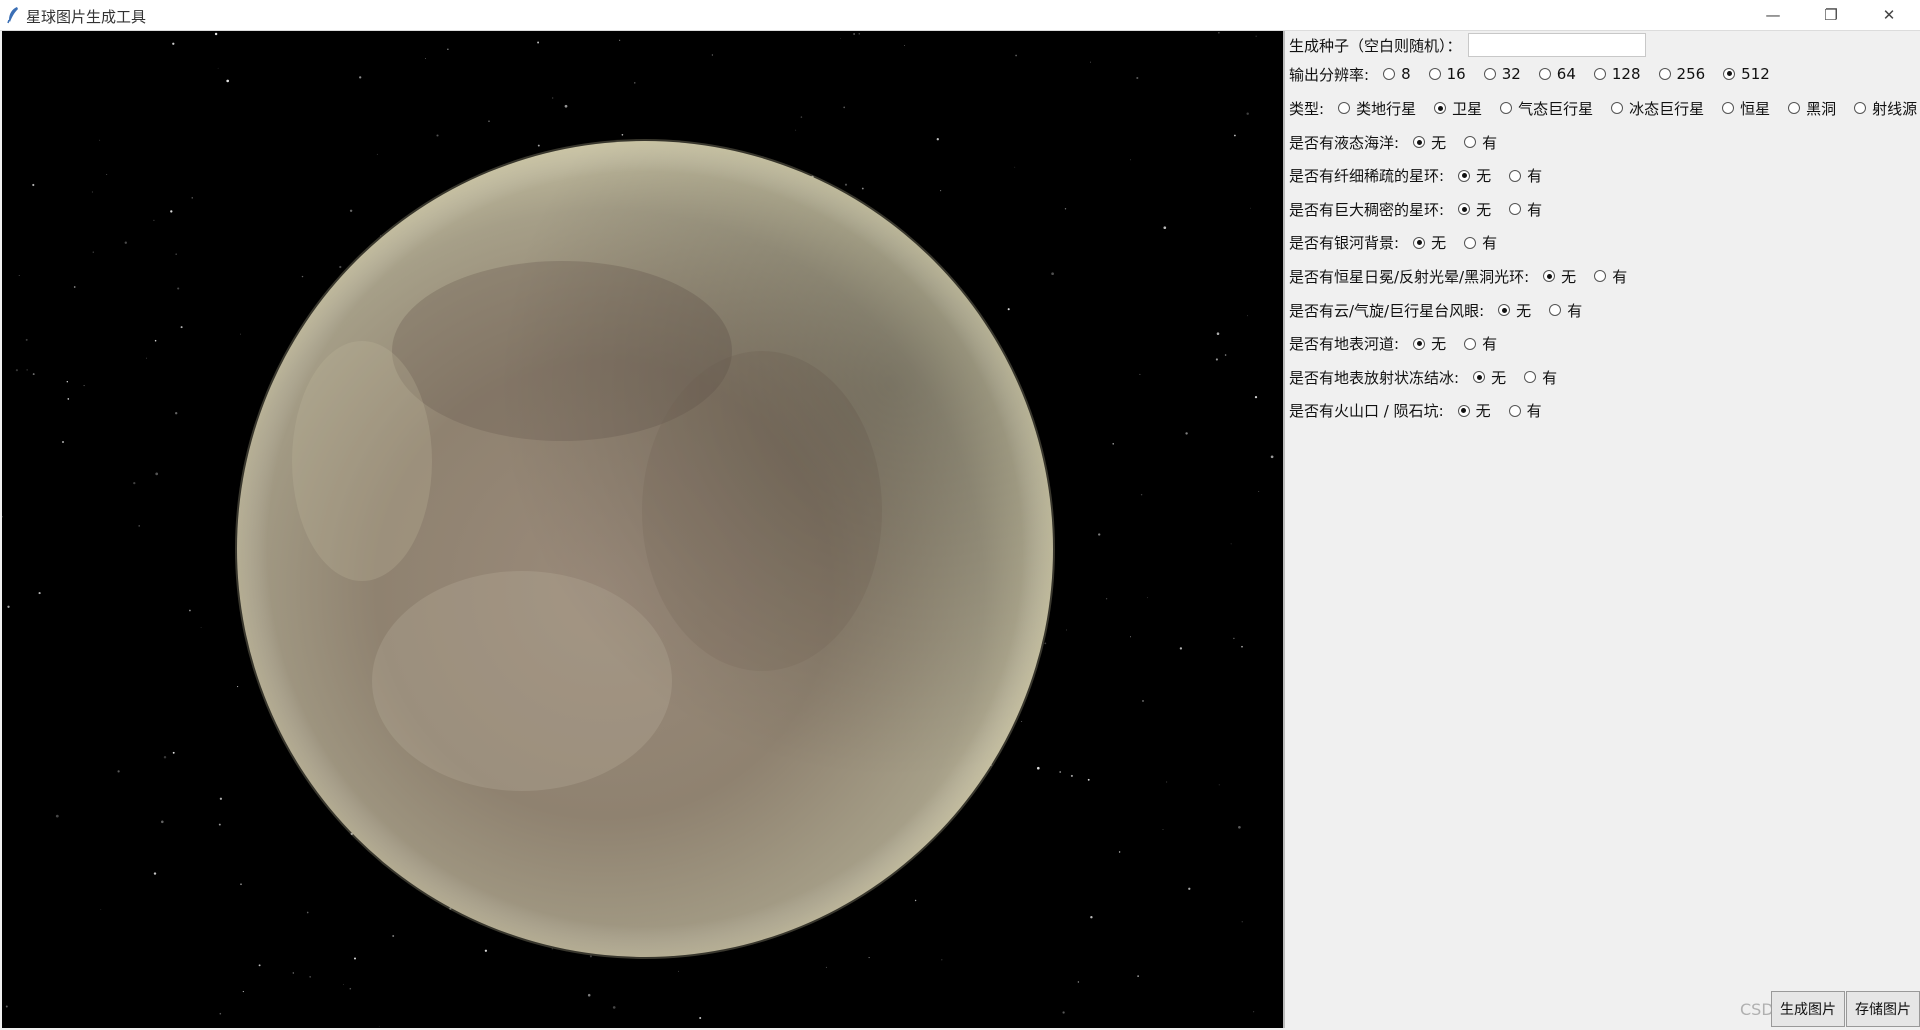 The image size is (1920, 1030). What do you see at coordinates (1556, 45) in the screenshot?
I see `seed-input` at bounding box center [1556, 45].